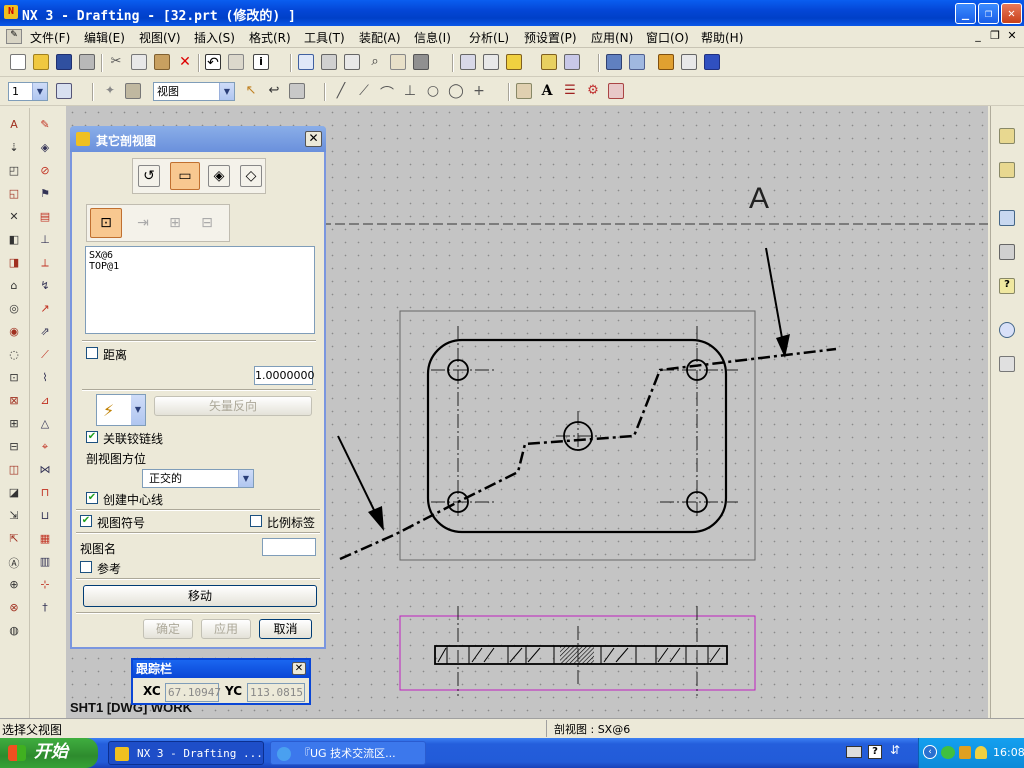 This screenshot has width=1024, height=768. What do you see at coordinates (45, 217) in the screenshot?
I see `dim-tool-5-icon: ▤` at bounding box center [45, 217].